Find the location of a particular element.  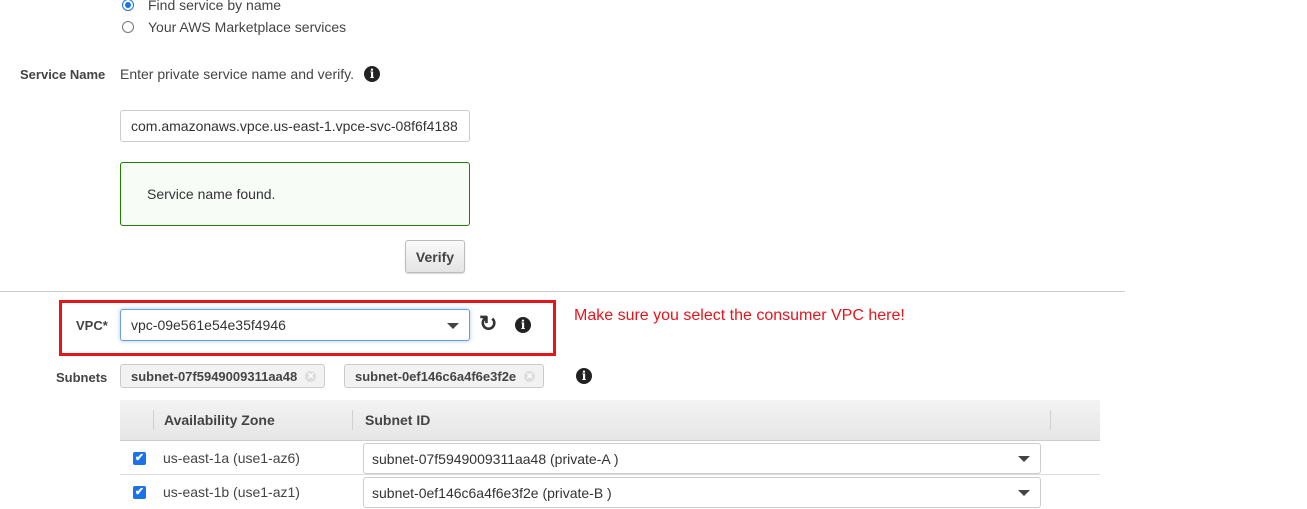

subnet-chip-label: subnet-0ef146c6a4f6e3f2e is located at coordinates (436, 376).